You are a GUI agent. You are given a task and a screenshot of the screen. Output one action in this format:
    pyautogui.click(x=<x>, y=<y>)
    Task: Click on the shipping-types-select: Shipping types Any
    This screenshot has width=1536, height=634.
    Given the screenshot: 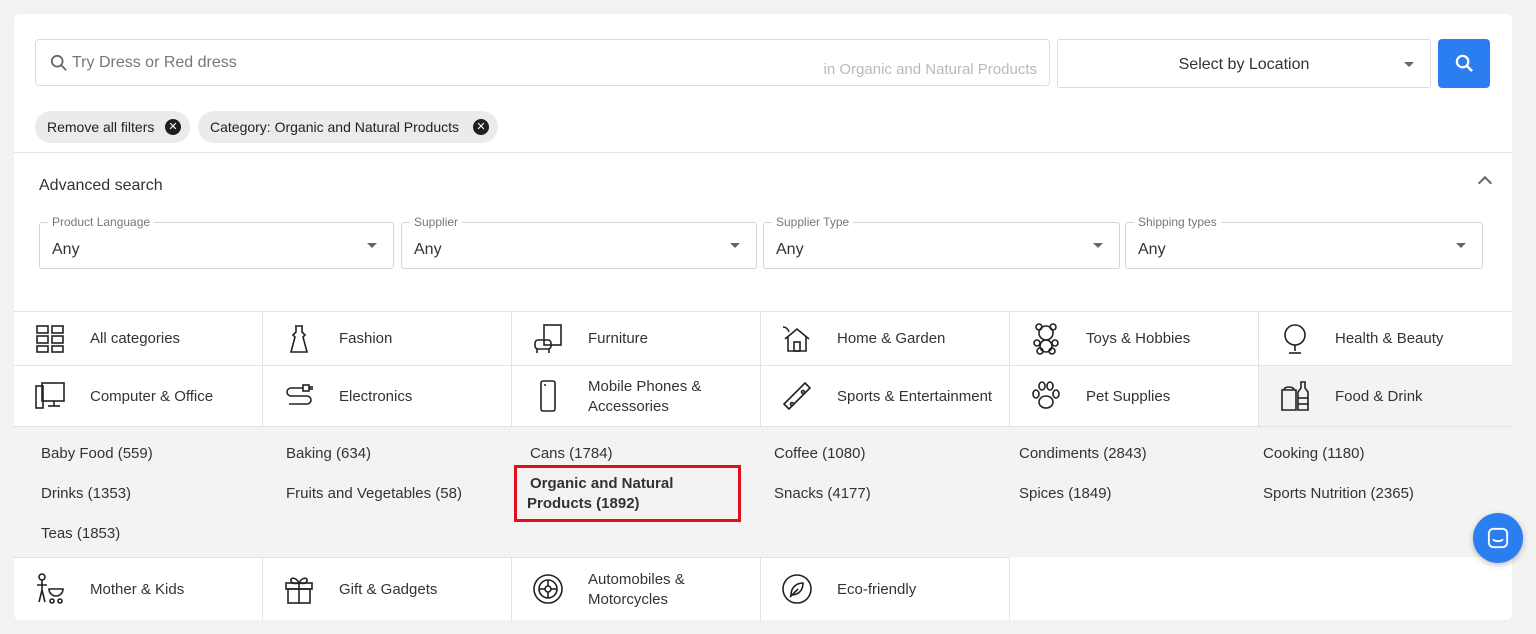 What is the action you would take?
    pyautogui.click(x=1304, y=242)
    